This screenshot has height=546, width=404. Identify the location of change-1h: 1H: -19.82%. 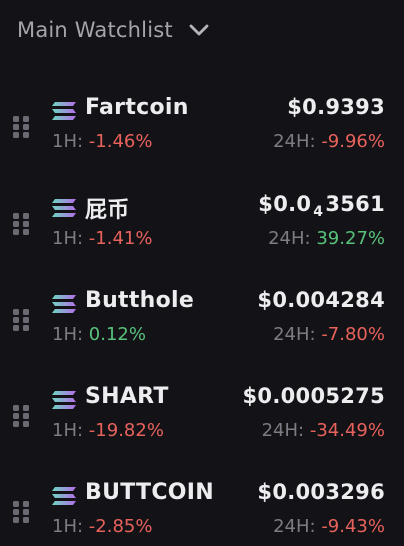
(108, 430).